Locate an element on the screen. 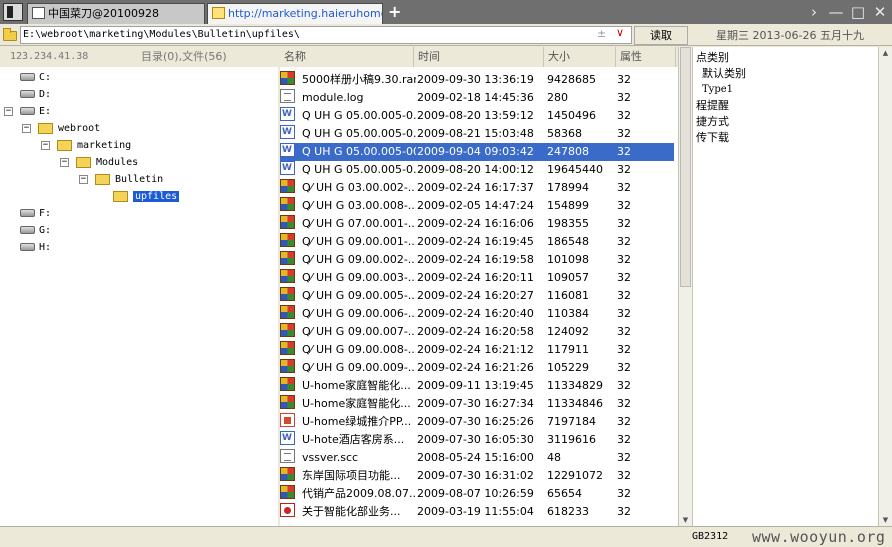  panel-item: 点类别 is located at coordinates (712, 58).